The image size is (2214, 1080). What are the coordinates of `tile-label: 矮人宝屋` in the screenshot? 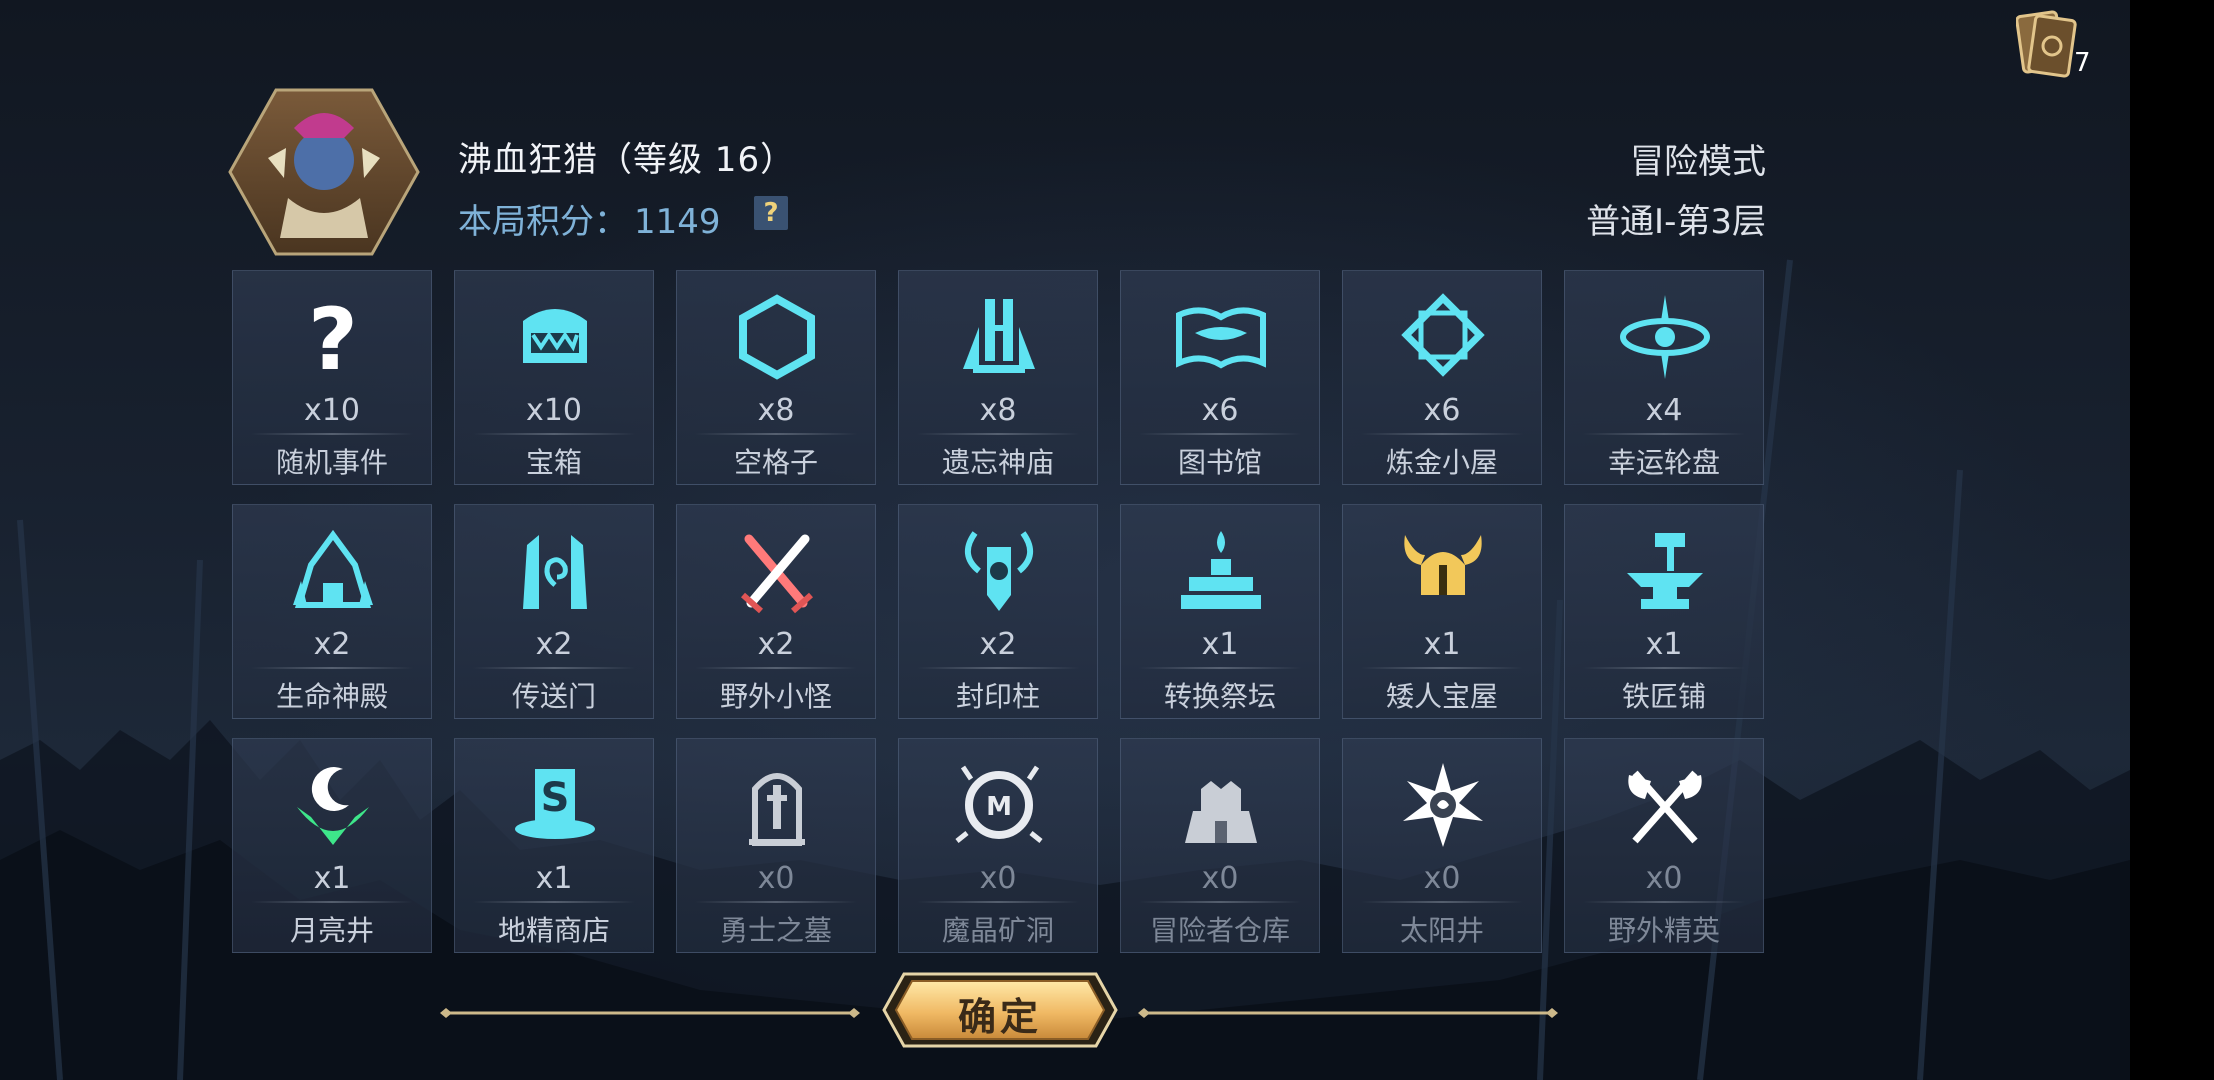 It's located at (1441, 696).